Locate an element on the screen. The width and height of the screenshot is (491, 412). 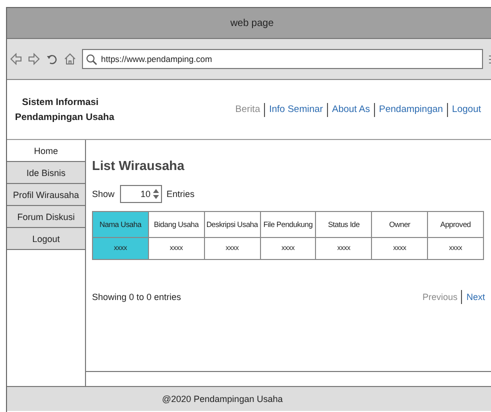
nav-link: Pendampingan is located at coordinates (411, 109).